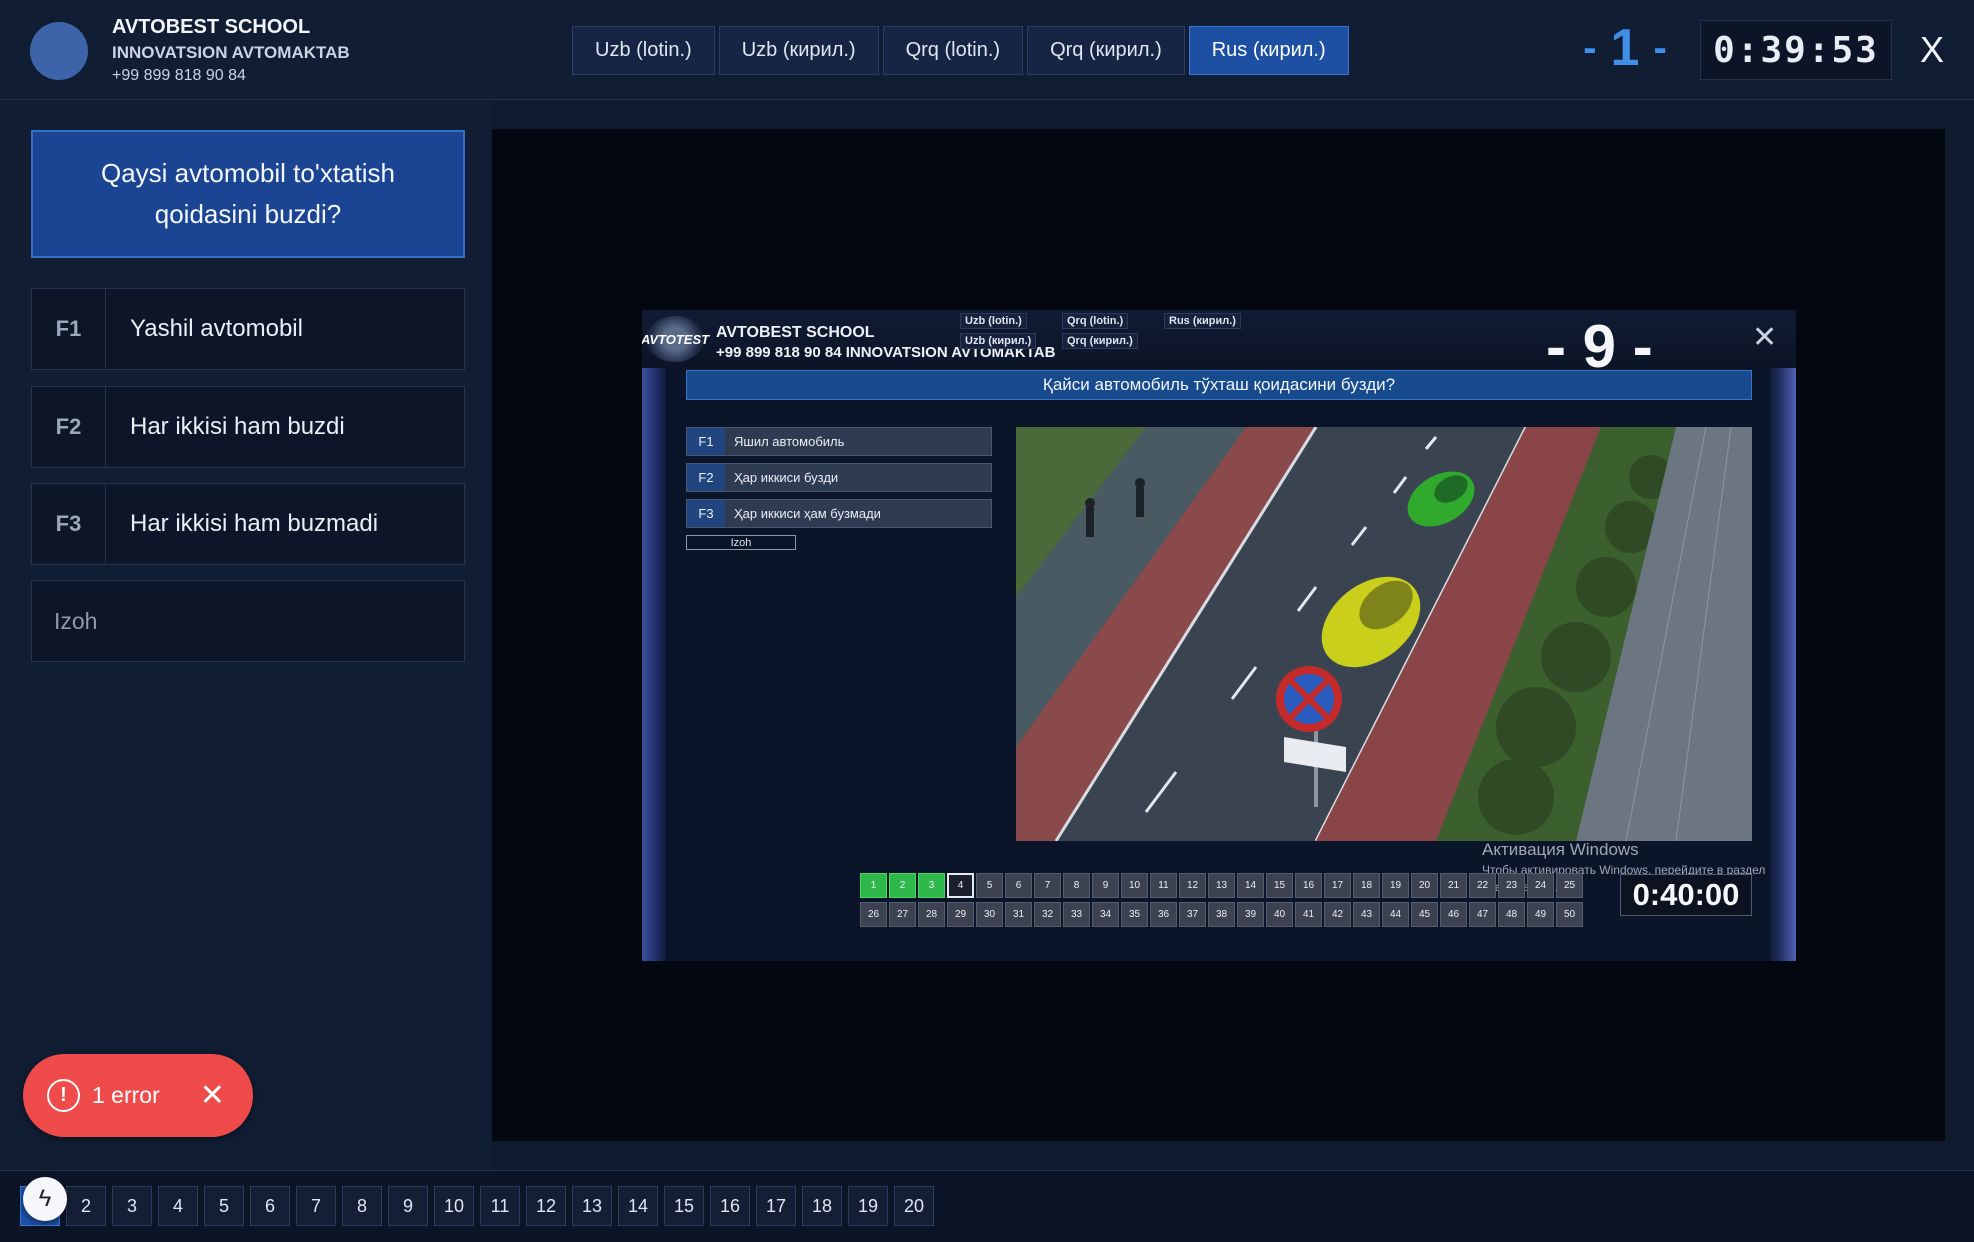  I want to click on image-grid-cell: 42, so click(1337, 914).